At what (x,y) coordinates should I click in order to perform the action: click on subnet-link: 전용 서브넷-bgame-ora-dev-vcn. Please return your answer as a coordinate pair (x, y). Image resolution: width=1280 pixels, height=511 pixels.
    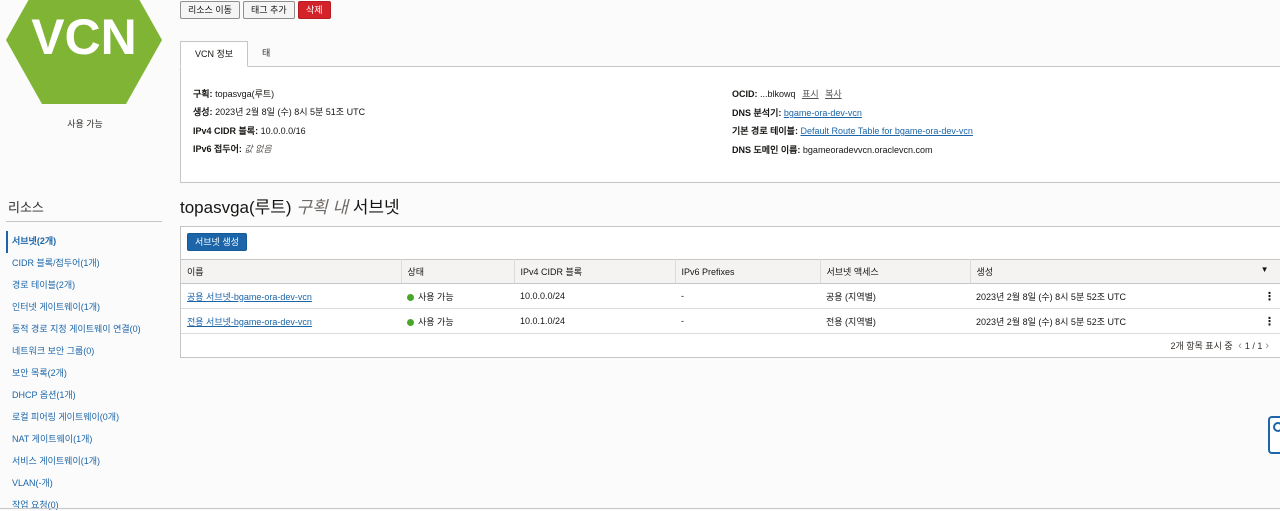
    Looking at the image, I should click on (249, 322).